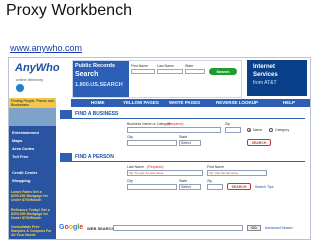 This screenshot has height=240, width=320. I want to click on att-ad-line-3: from AT&T, so click(265, 83).